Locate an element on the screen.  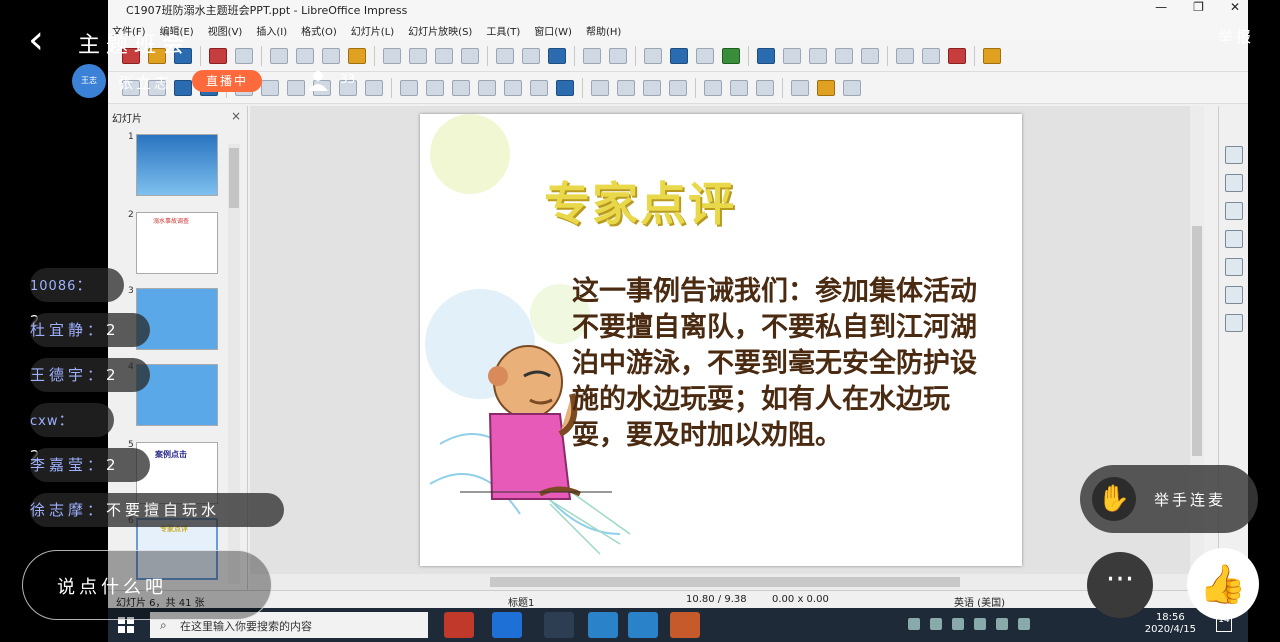
close-icon: ✕ is located at coordinates (1235, 7).